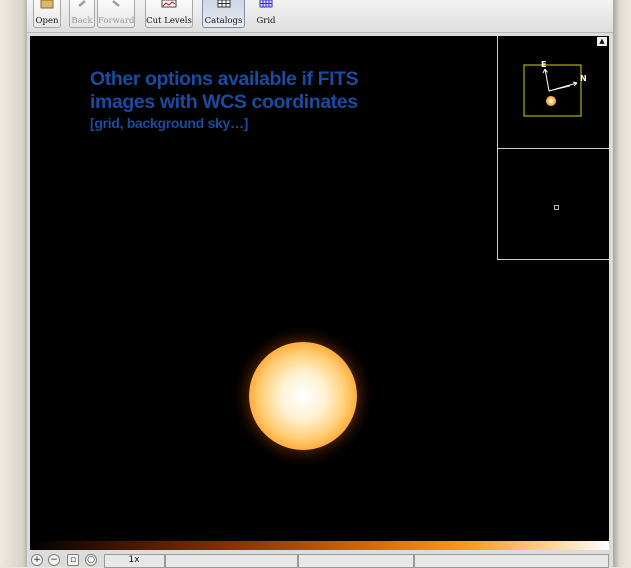 The image size is (631, 568). What do you see at coordinates (169, 123) in the screenshot?
I see `annotation-line-3: [grid, background sky…]` at bounding box center [169, 123].